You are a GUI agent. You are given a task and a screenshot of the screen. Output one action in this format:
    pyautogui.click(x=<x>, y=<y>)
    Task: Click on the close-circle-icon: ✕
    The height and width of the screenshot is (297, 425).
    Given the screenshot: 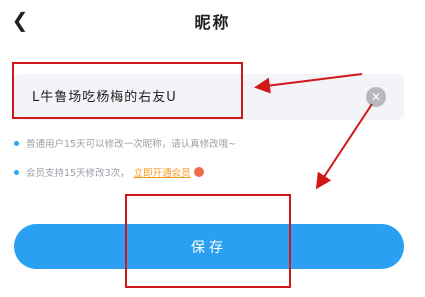 What is the action you would take?
    pyautogui.click(x=376, y=97)
    